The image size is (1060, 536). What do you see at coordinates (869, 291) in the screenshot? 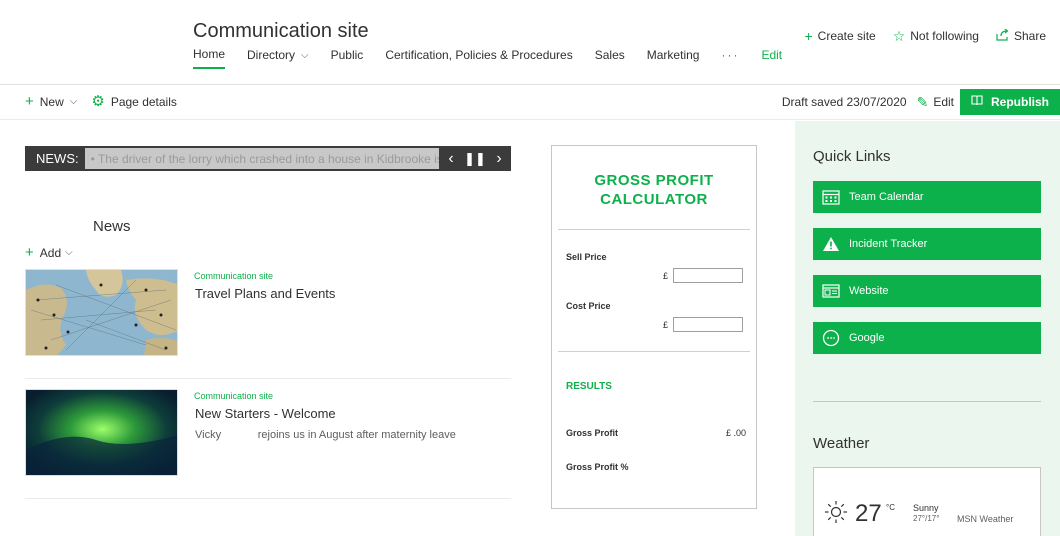
I see `quick-link-label: Website` at bounding box center [869, 291].